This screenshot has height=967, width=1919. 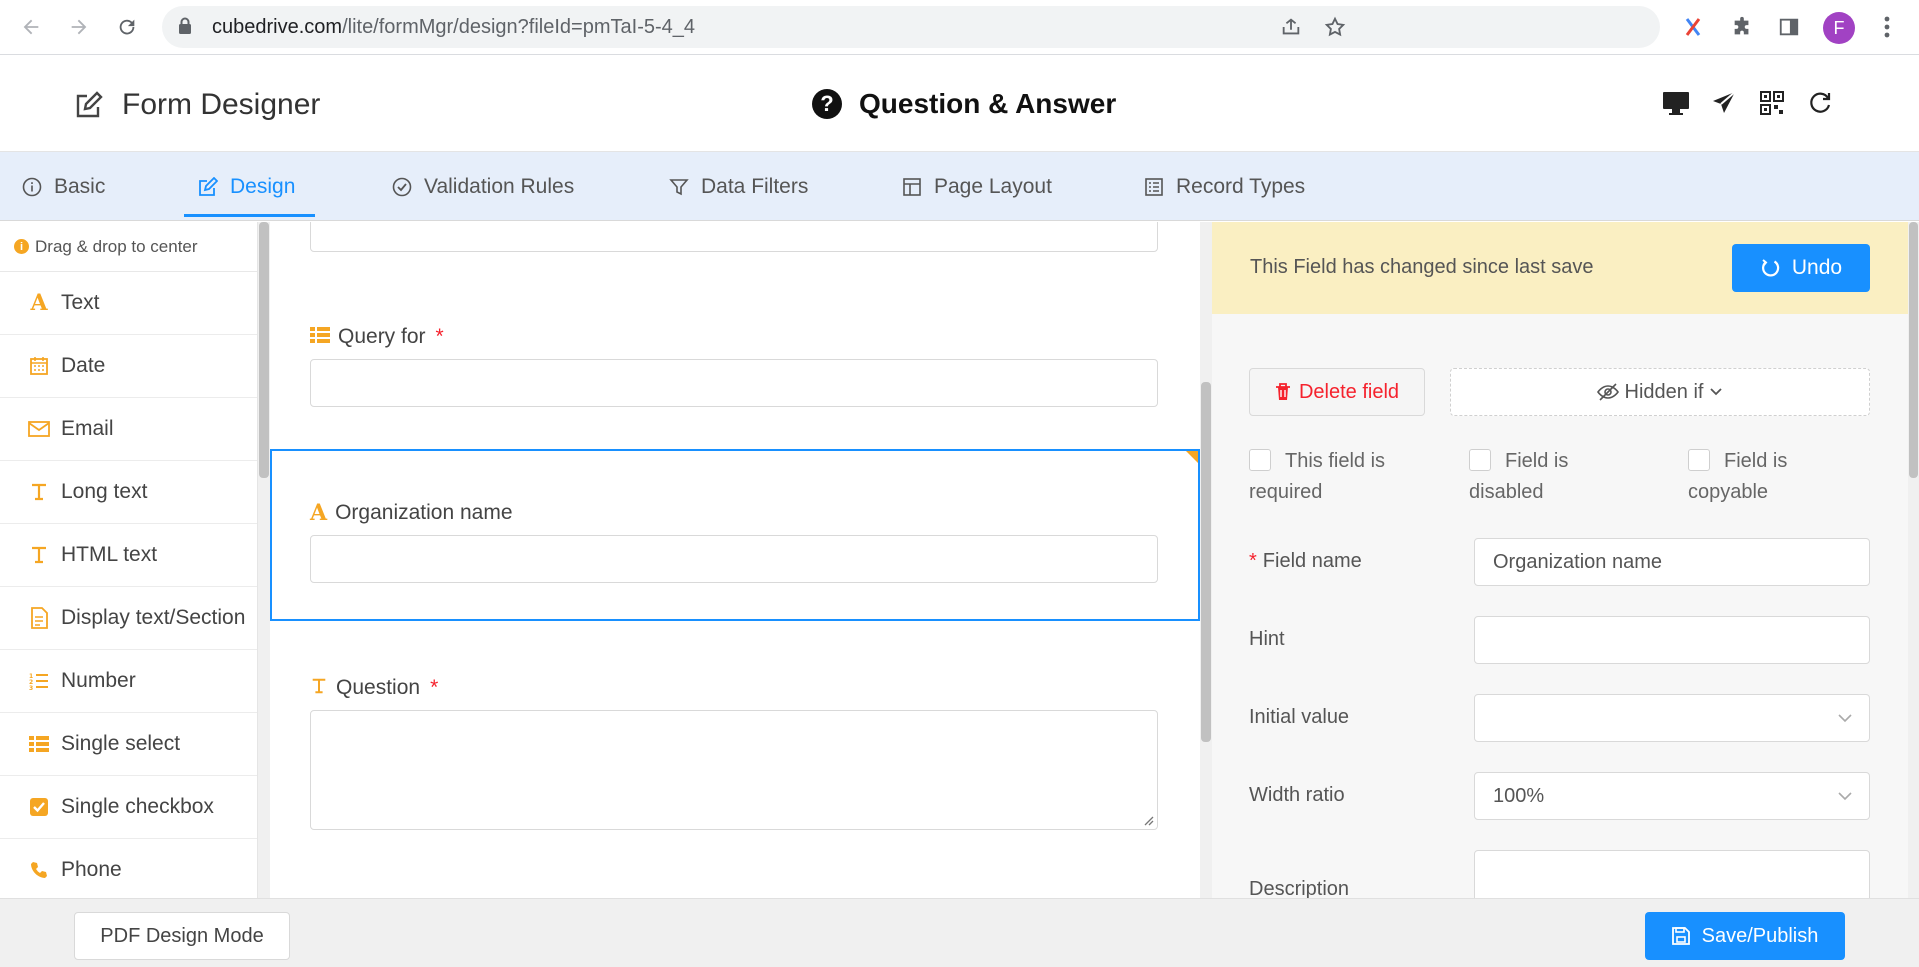 I want to click on tab-design: Design, so click(x=249, y=186).